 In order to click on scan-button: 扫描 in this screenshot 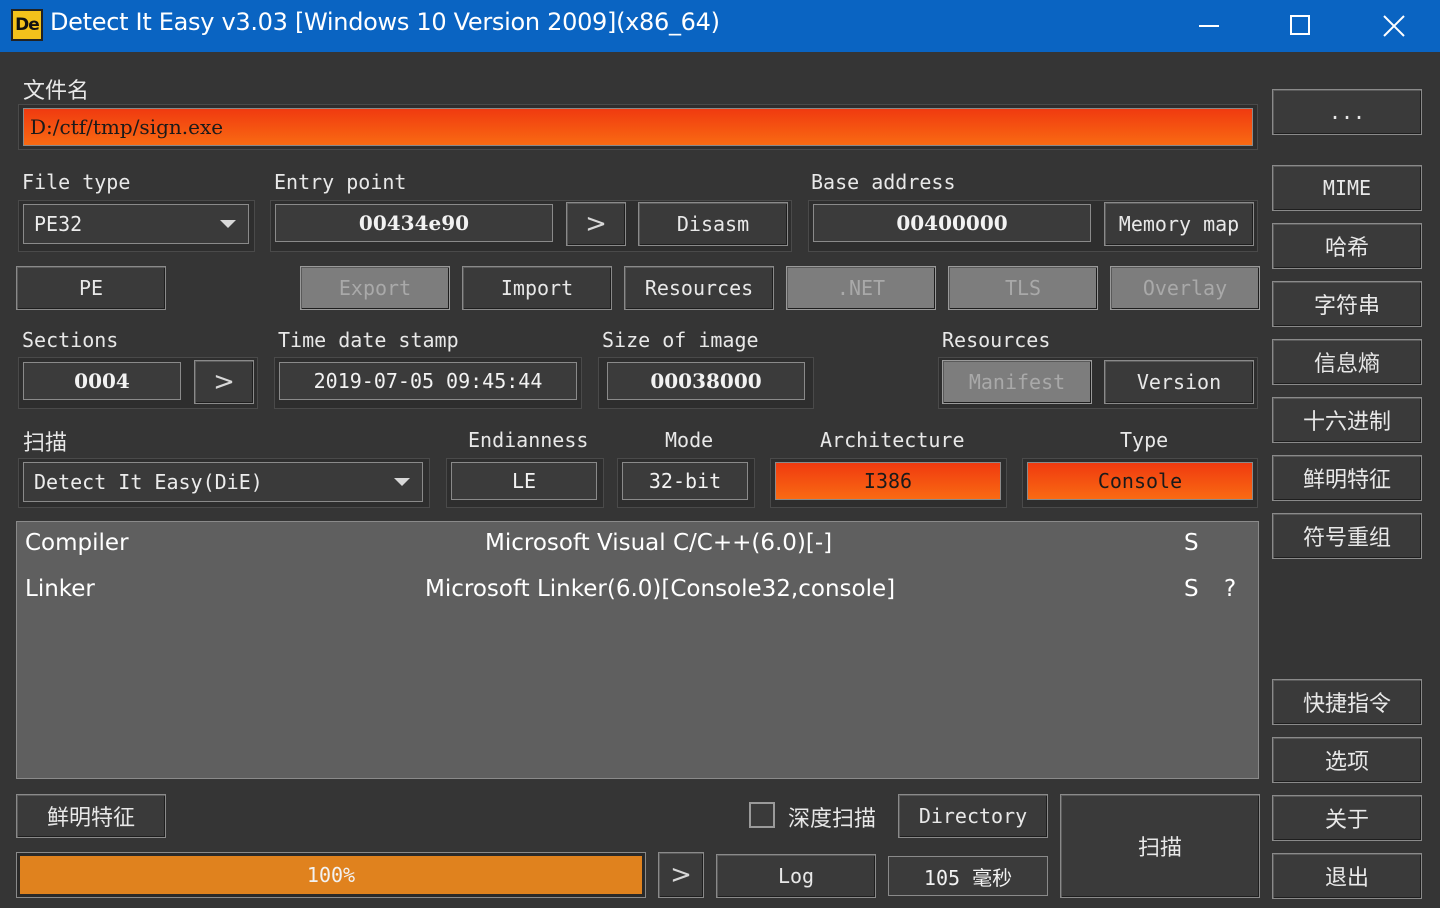, I will do `click(1160, 846)`.